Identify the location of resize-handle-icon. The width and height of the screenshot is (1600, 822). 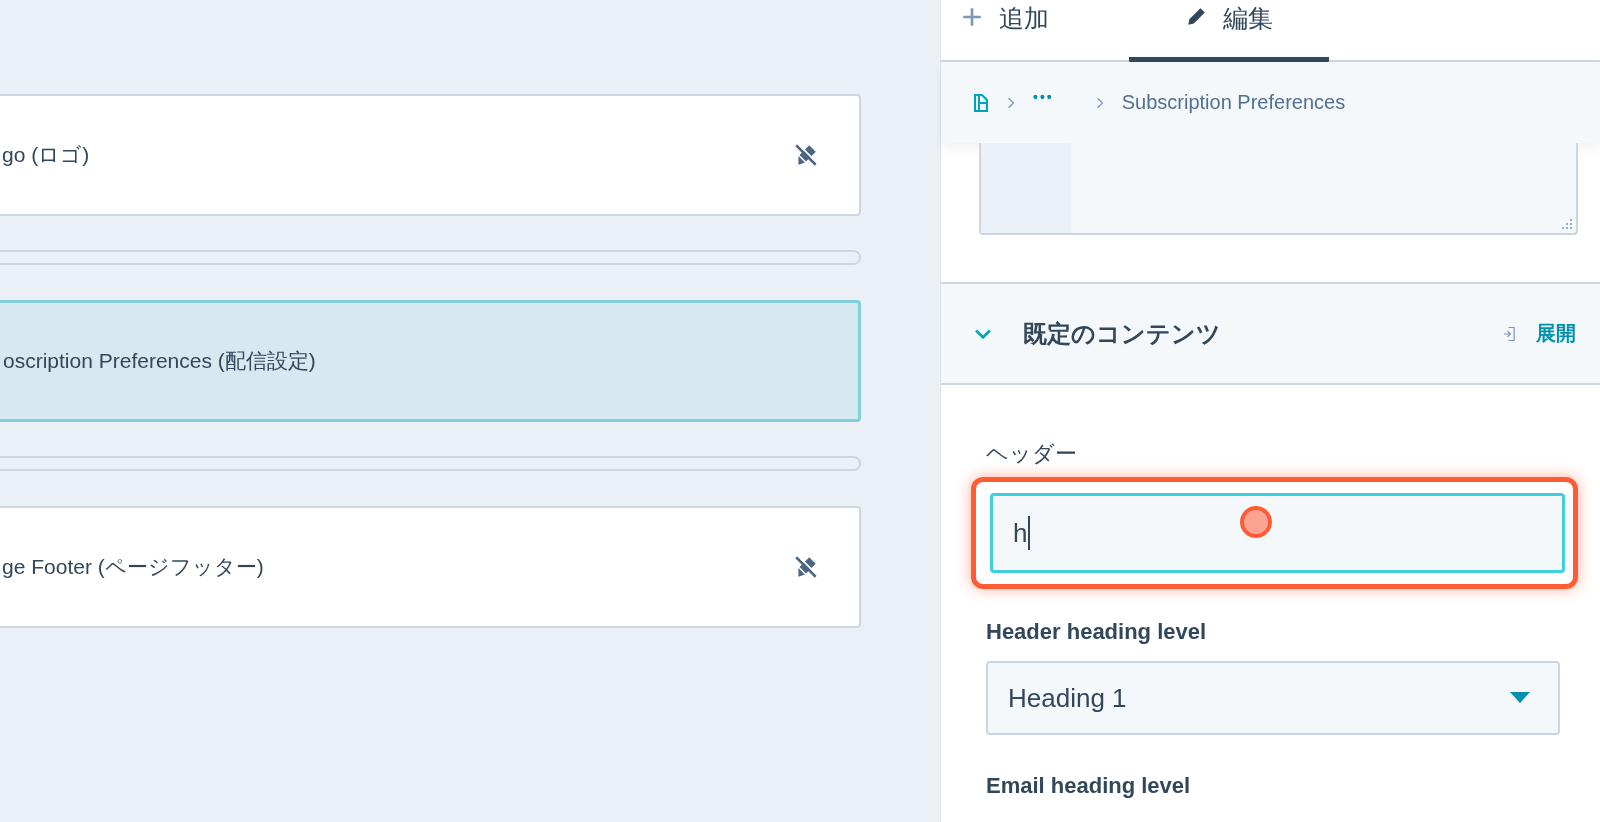
(1567, 224).